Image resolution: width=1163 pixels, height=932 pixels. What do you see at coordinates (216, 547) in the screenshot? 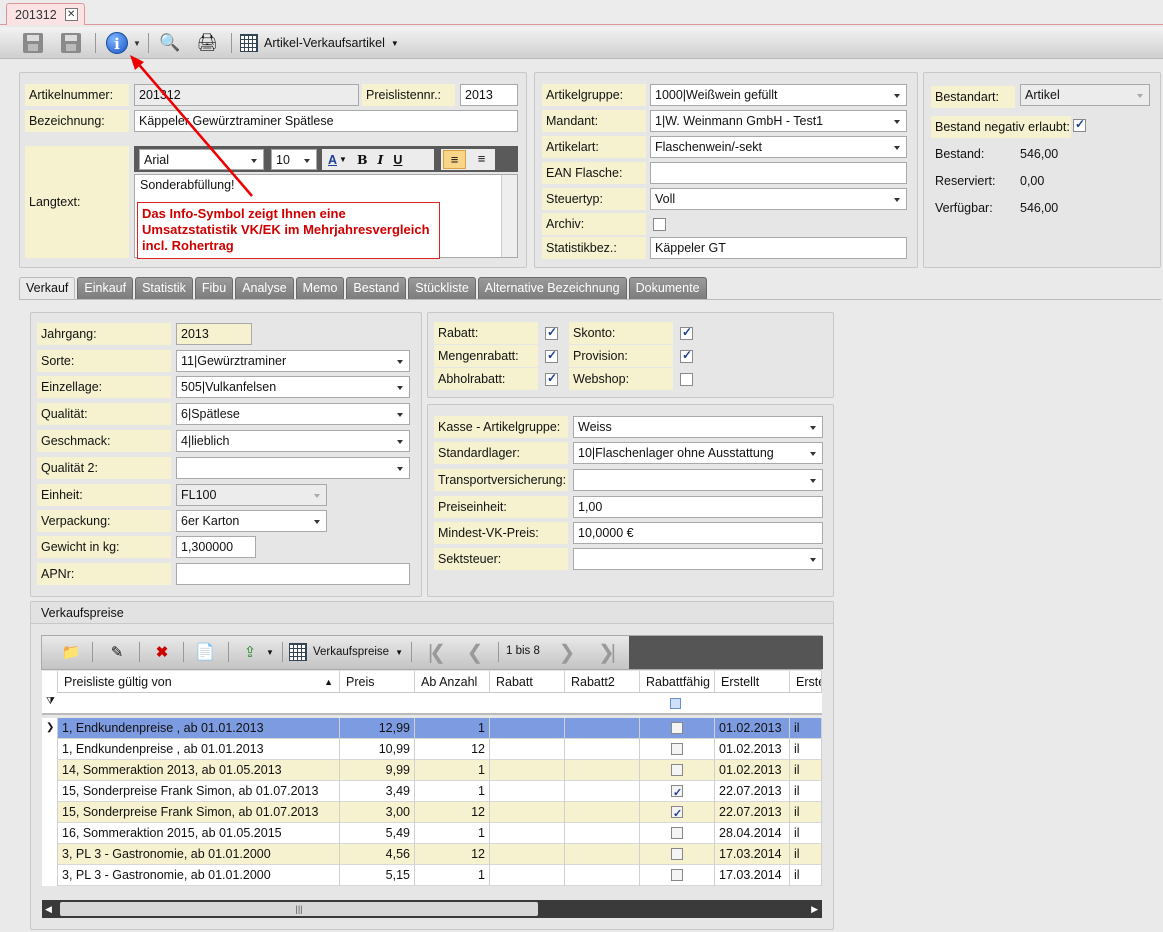
I see `gewicht-field: 1,300000` at bounding box center [216, 547].